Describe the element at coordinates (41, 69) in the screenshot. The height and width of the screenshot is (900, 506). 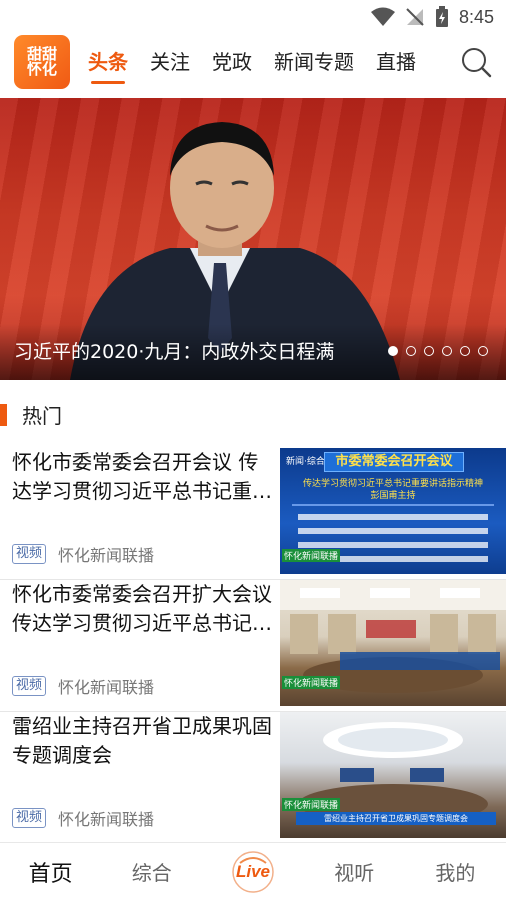
I see `logo-line2: 怀化` at that location.